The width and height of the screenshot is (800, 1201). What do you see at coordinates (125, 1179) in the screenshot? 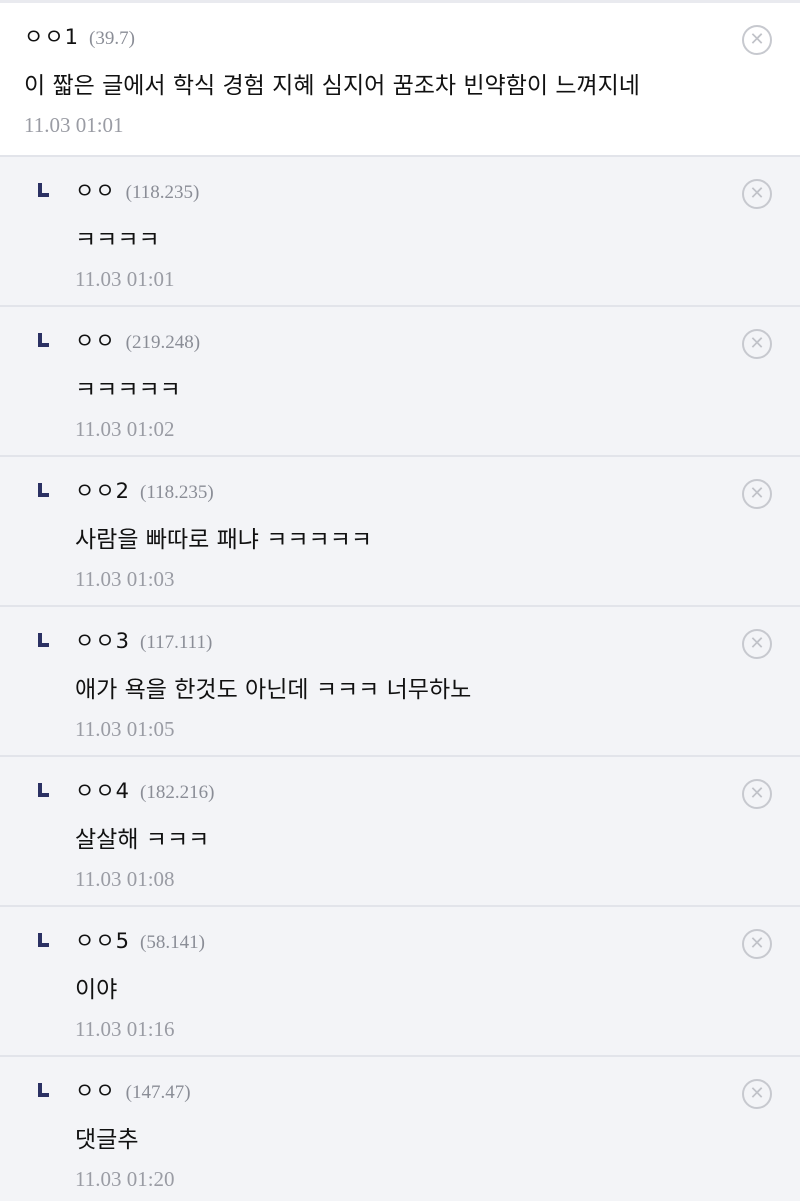
I see `reply-time: 11.03 01:20` at bounding box center [125, 1179].